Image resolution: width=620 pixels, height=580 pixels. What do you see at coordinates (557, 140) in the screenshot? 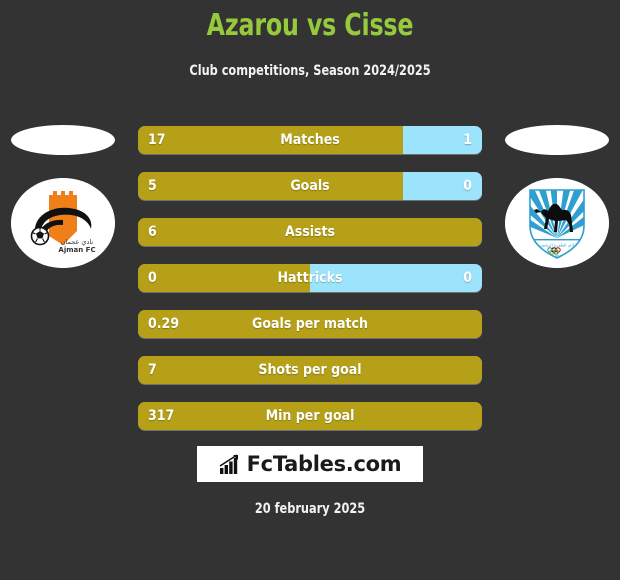
I see `player-photo-right` at bounding box center [557, 140].